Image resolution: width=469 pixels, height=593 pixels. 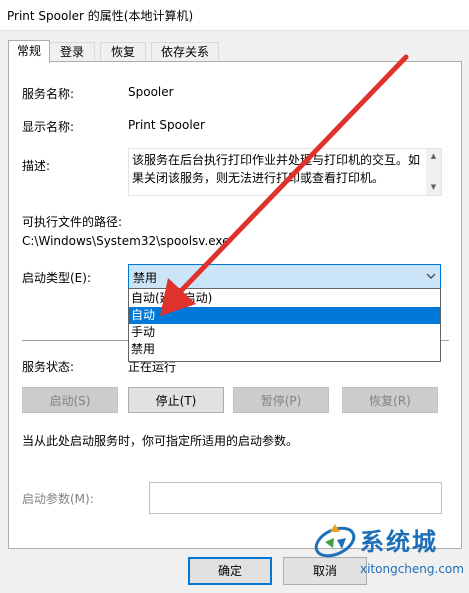 What do you see at coordinates (433, 187) in the screenshot?
I see `scroll-down-icon: ▼` at bounding box center [433, 187].